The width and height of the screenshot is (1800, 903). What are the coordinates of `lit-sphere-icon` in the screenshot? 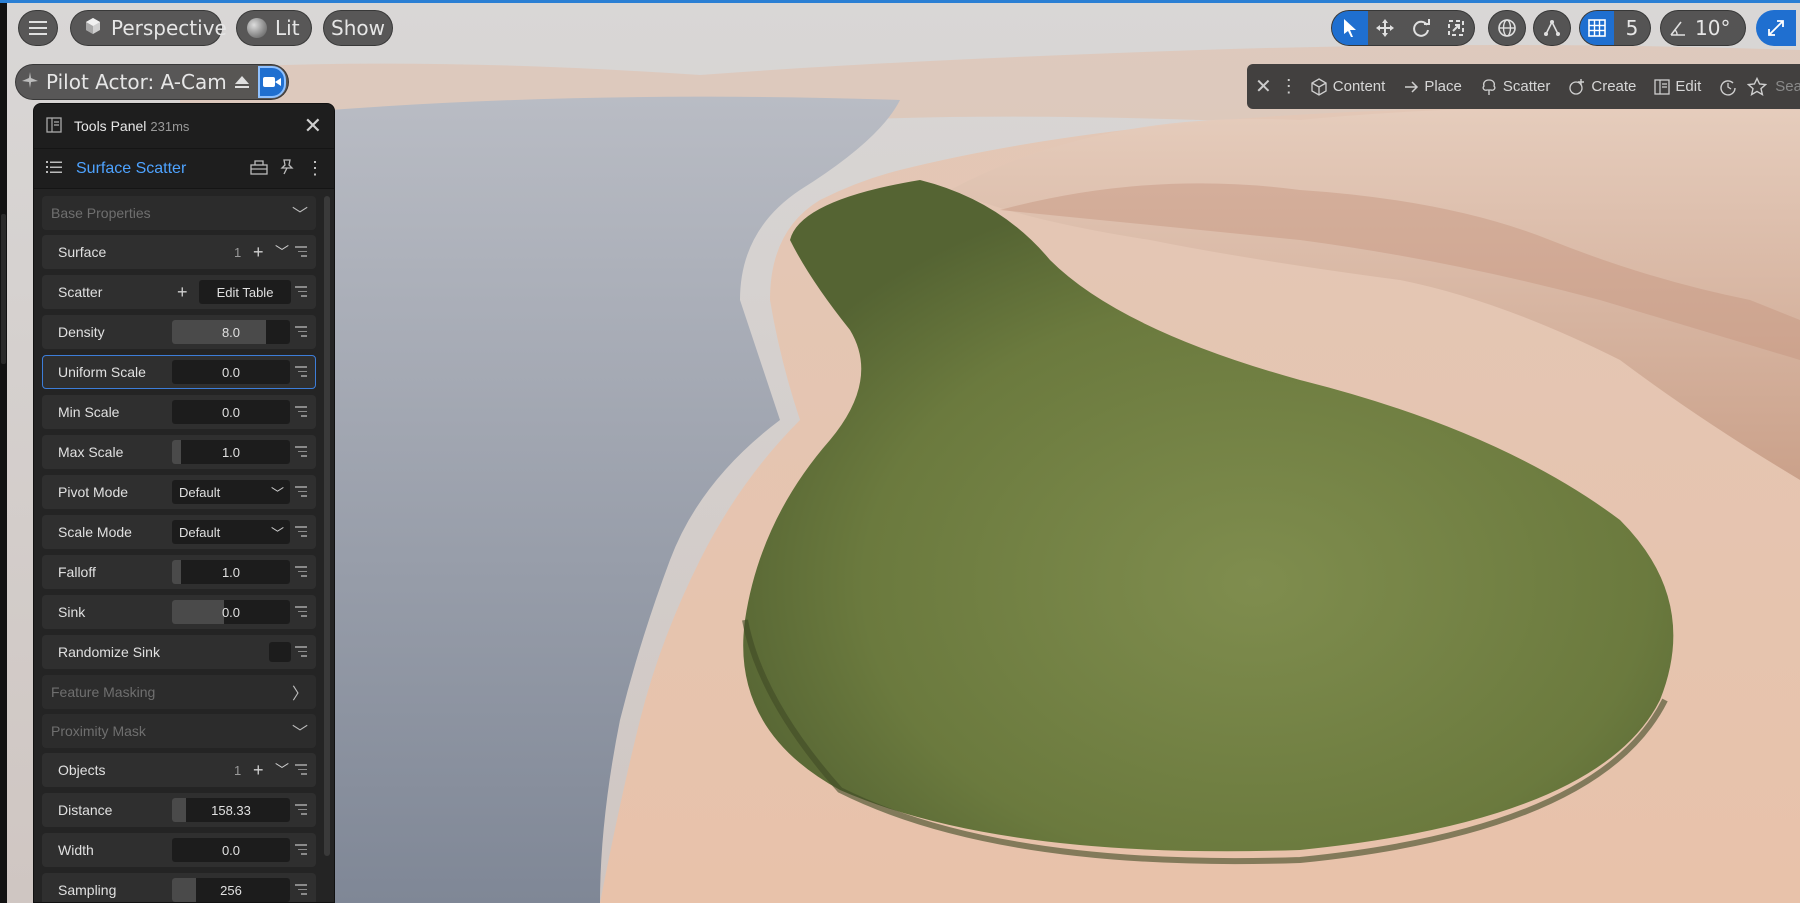 It's located at (257, 28).